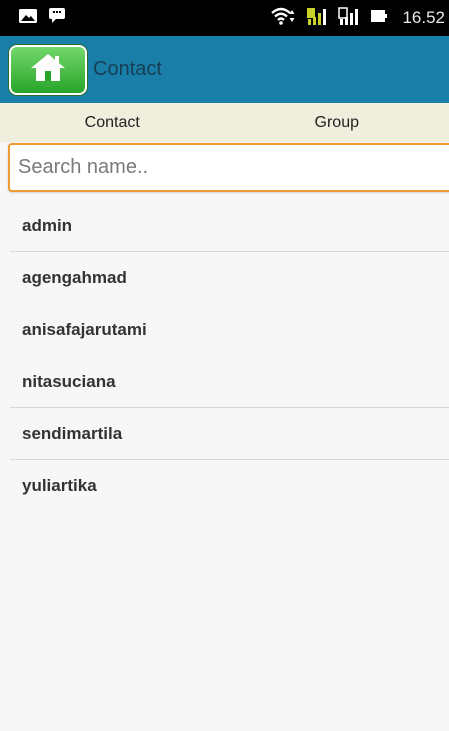  What do you see at coordinates (229, 486) in the screenshot?
I see `contact-item-yuliartika: yuliartika` at bounding box center [229, 486].